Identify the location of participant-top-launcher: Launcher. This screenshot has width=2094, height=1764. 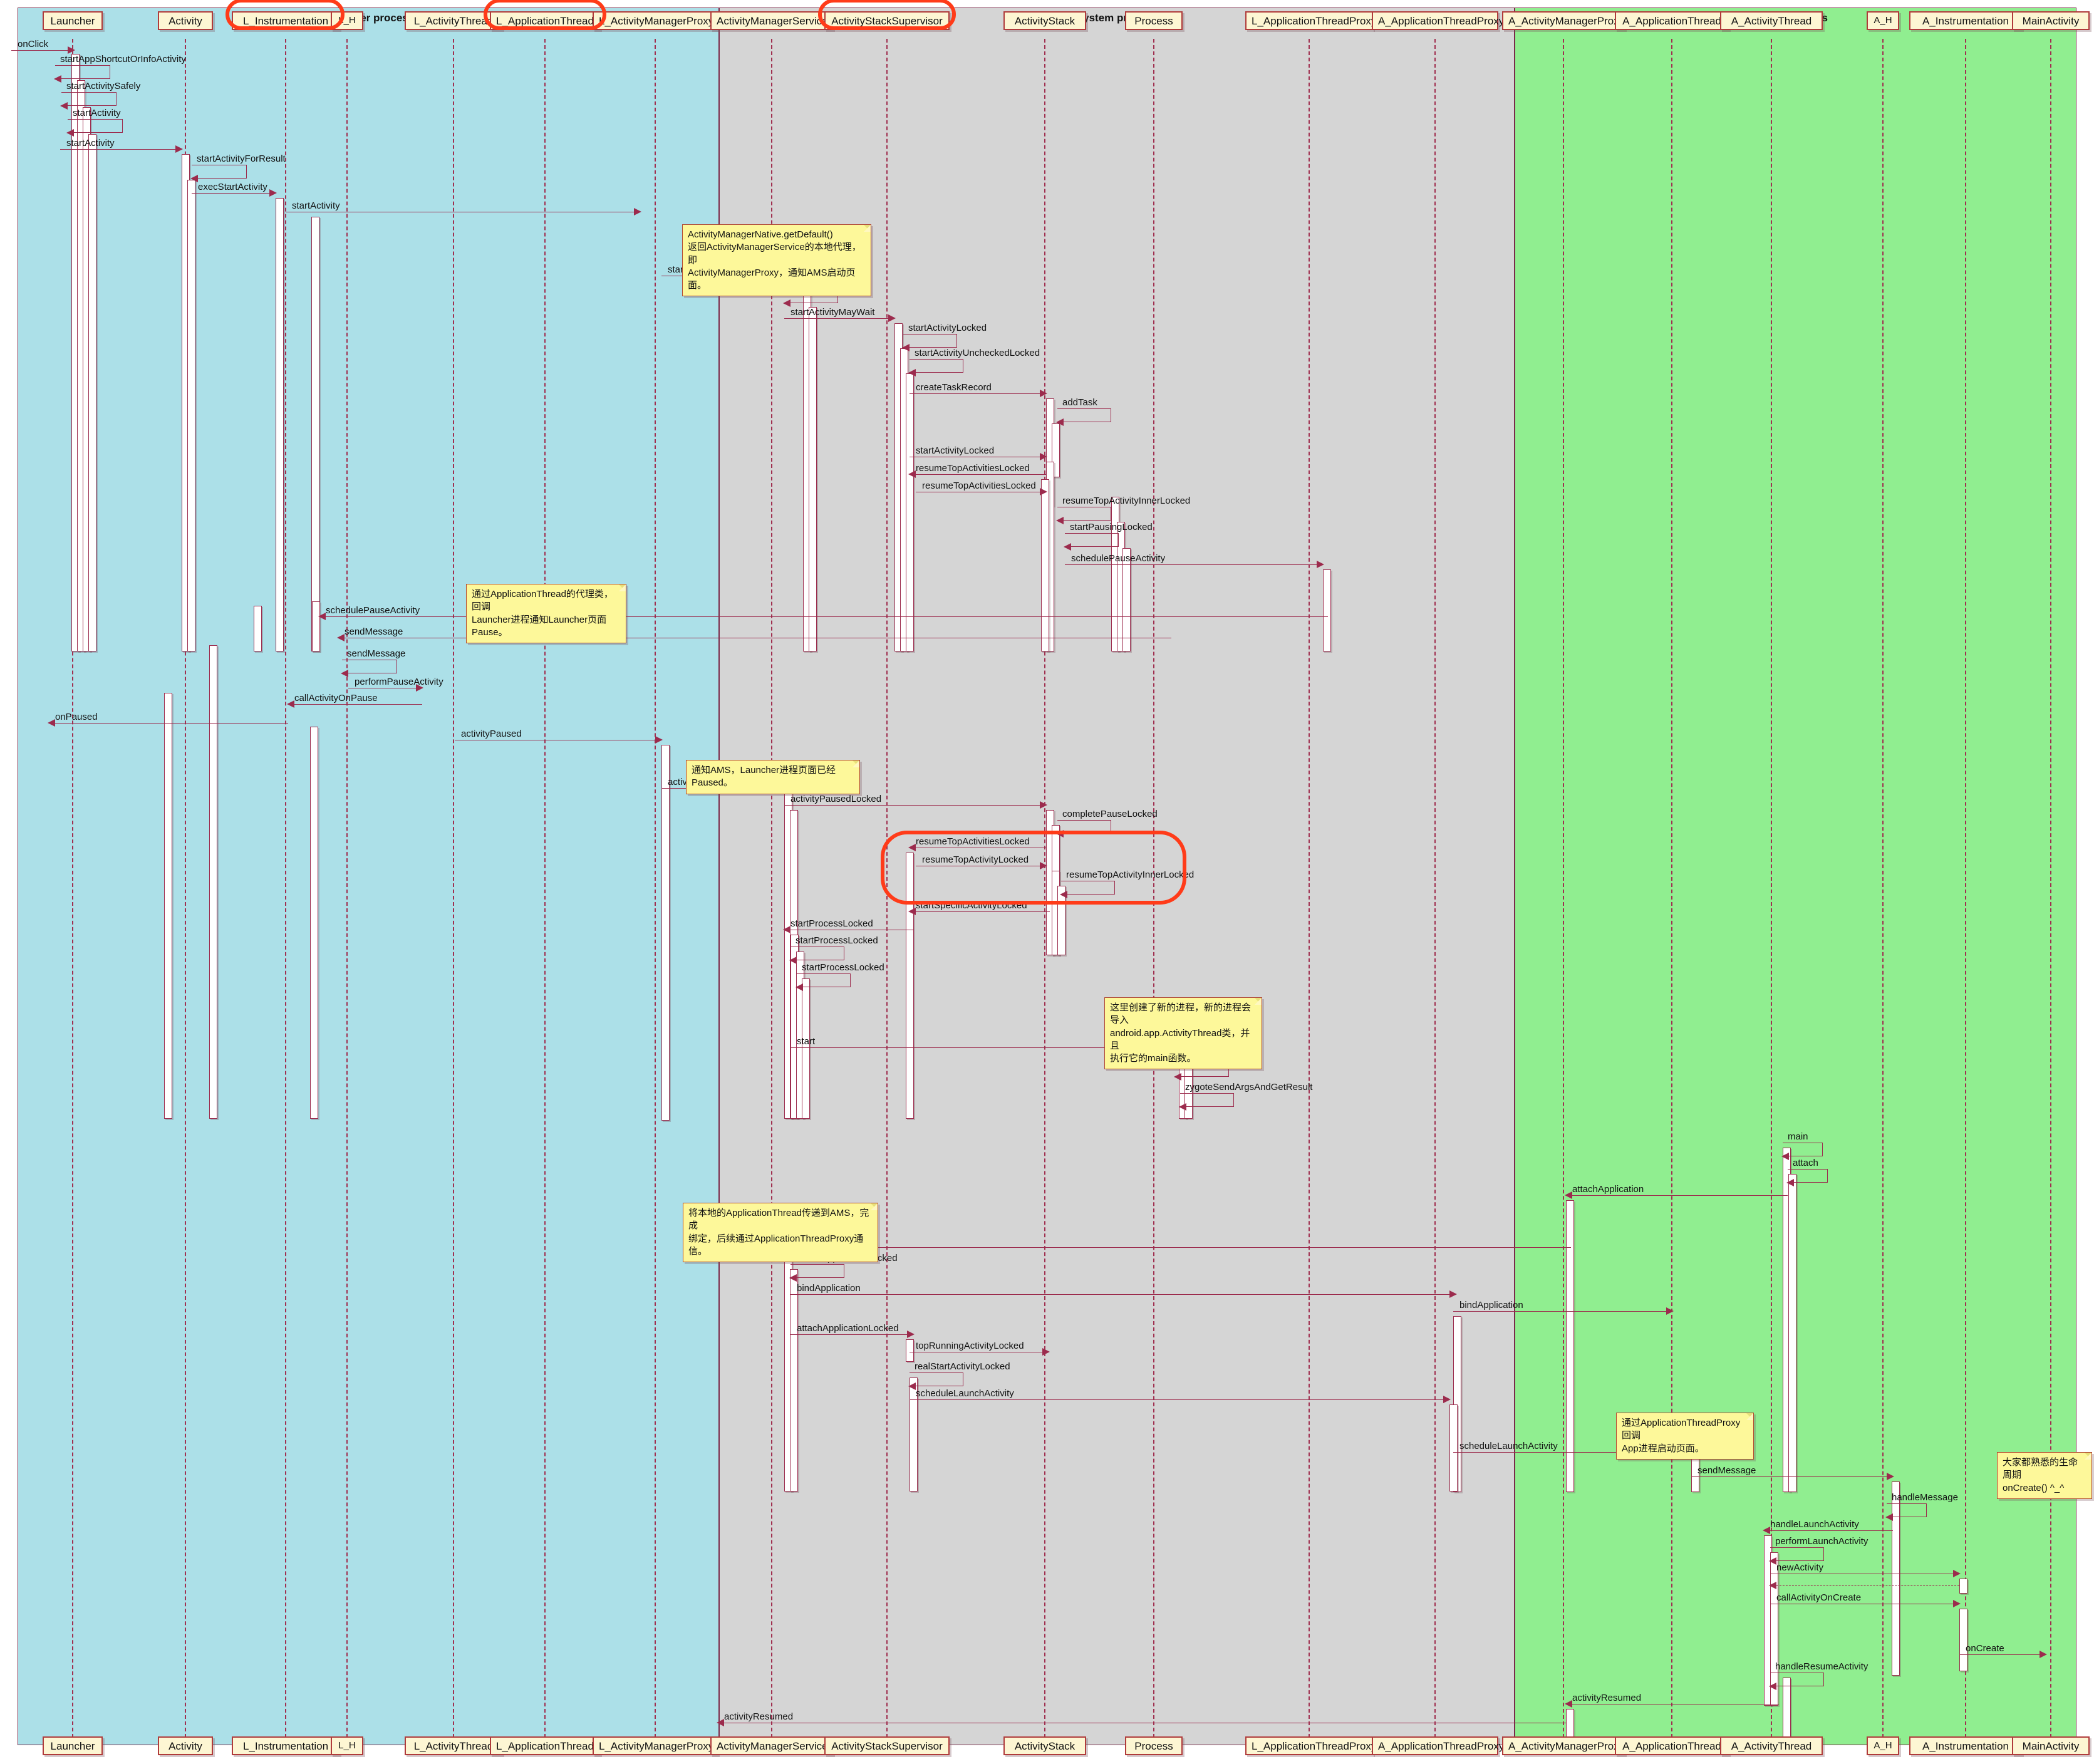
(73, 20).